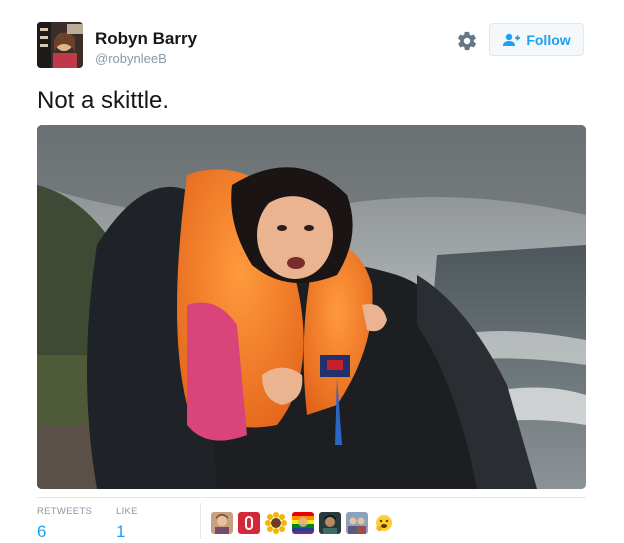 The image size is (624, 543). Describe the element at coordinates (311, 497) in the screenshot. I see `divider` at that location.